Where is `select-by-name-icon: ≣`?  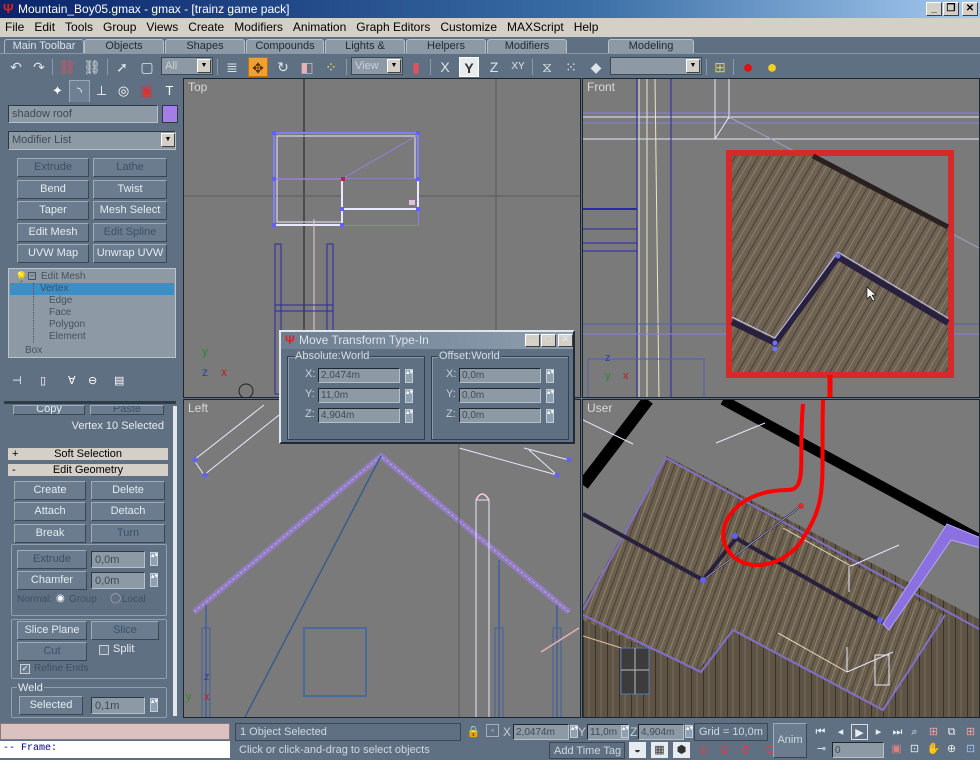 select-by-name-icon: ≣ is located at coordinates (232, 67).